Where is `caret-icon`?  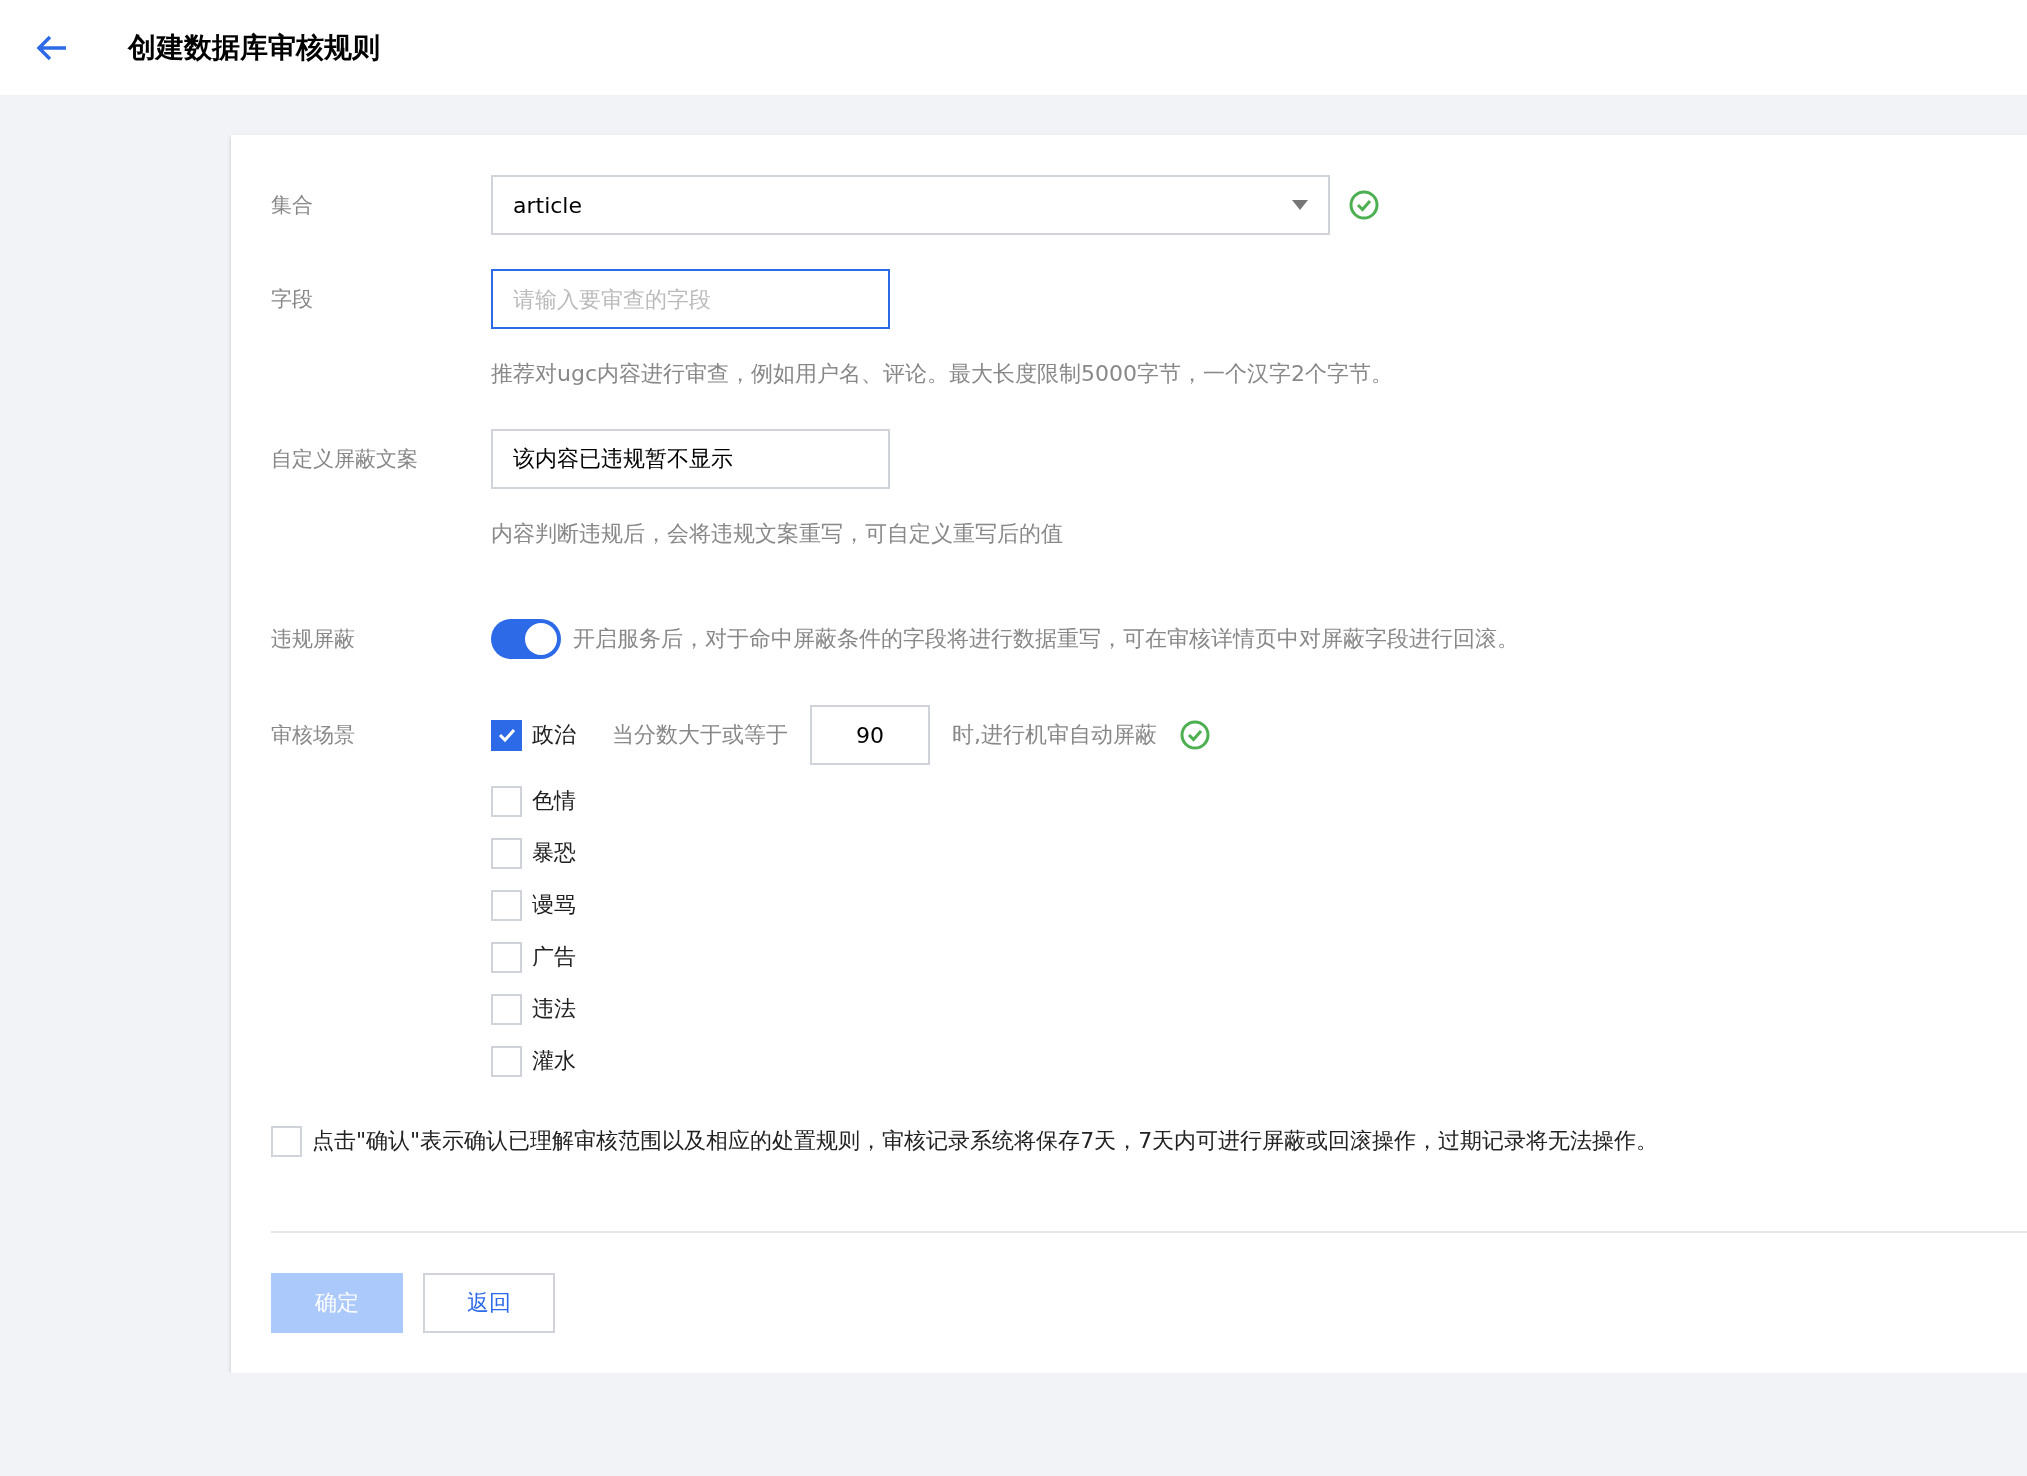
caret-icon is located at coordinates (1300, 205).